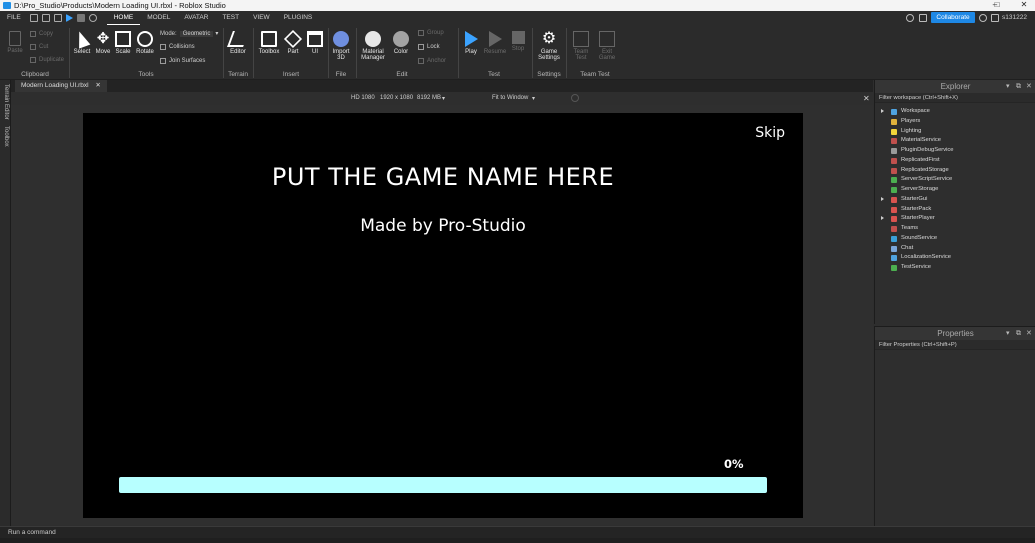 The height and width of the screenshot is (543, 1035). What do you see at coordinates (995, 18) in the screenshot?
I see `share-icon` at bounding box center [995, 18].